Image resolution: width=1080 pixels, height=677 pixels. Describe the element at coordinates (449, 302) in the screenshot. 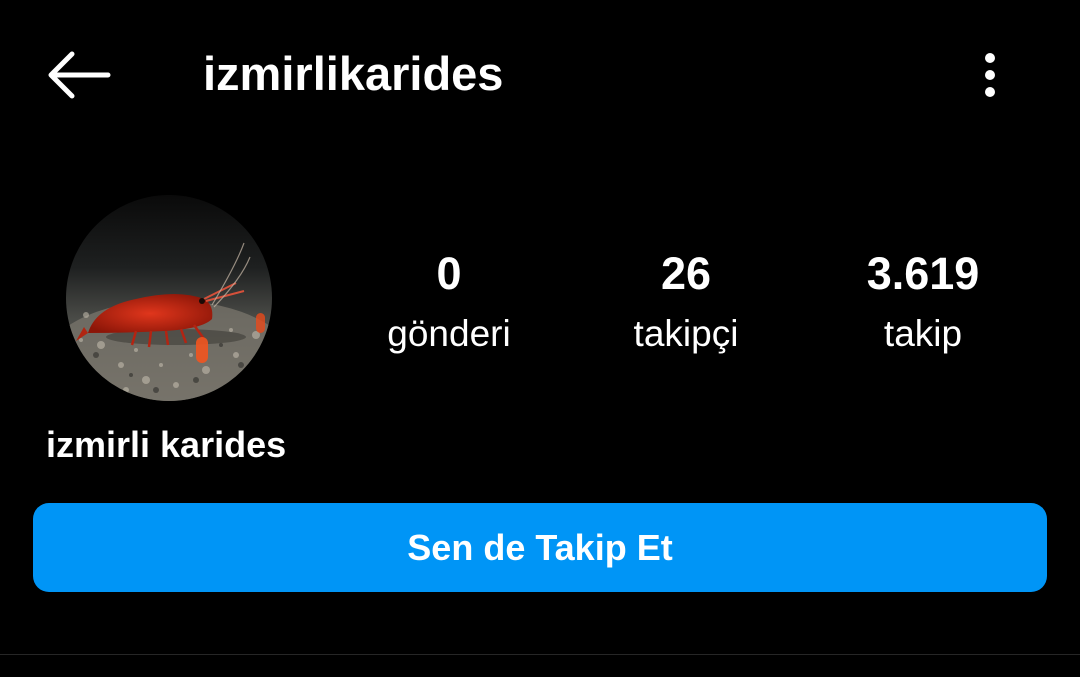

I see `posts-stat: 0 gönderi` at that location.